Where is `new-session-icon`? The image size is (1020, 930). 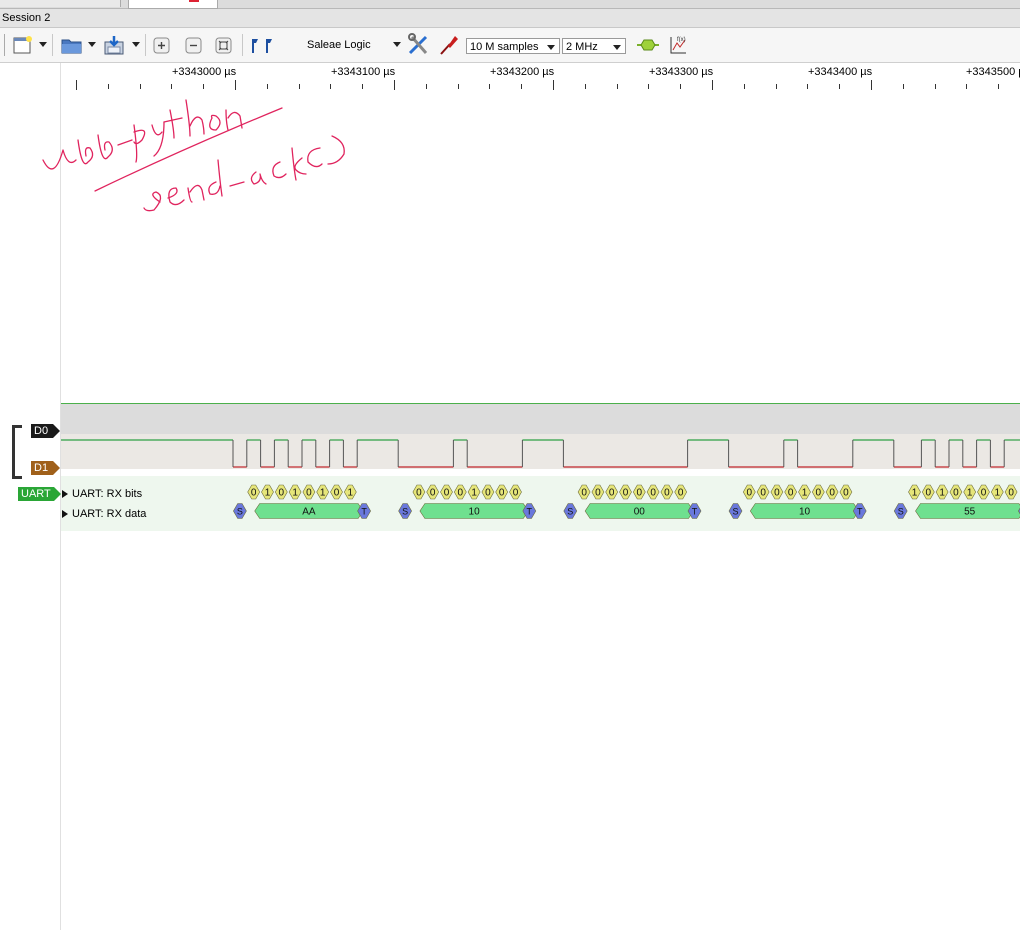
new-session-icon is located at coordinates (23, 45).